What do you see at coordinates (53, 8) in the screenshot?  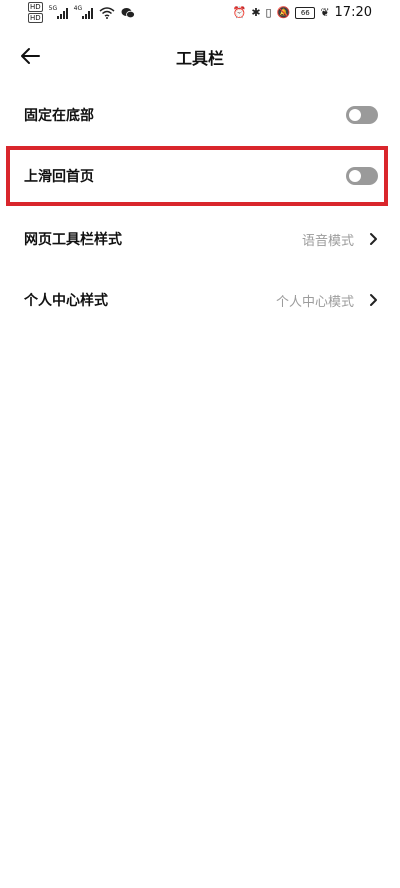 I see `network-type-1: 5G` at bounding box center [53, 8].